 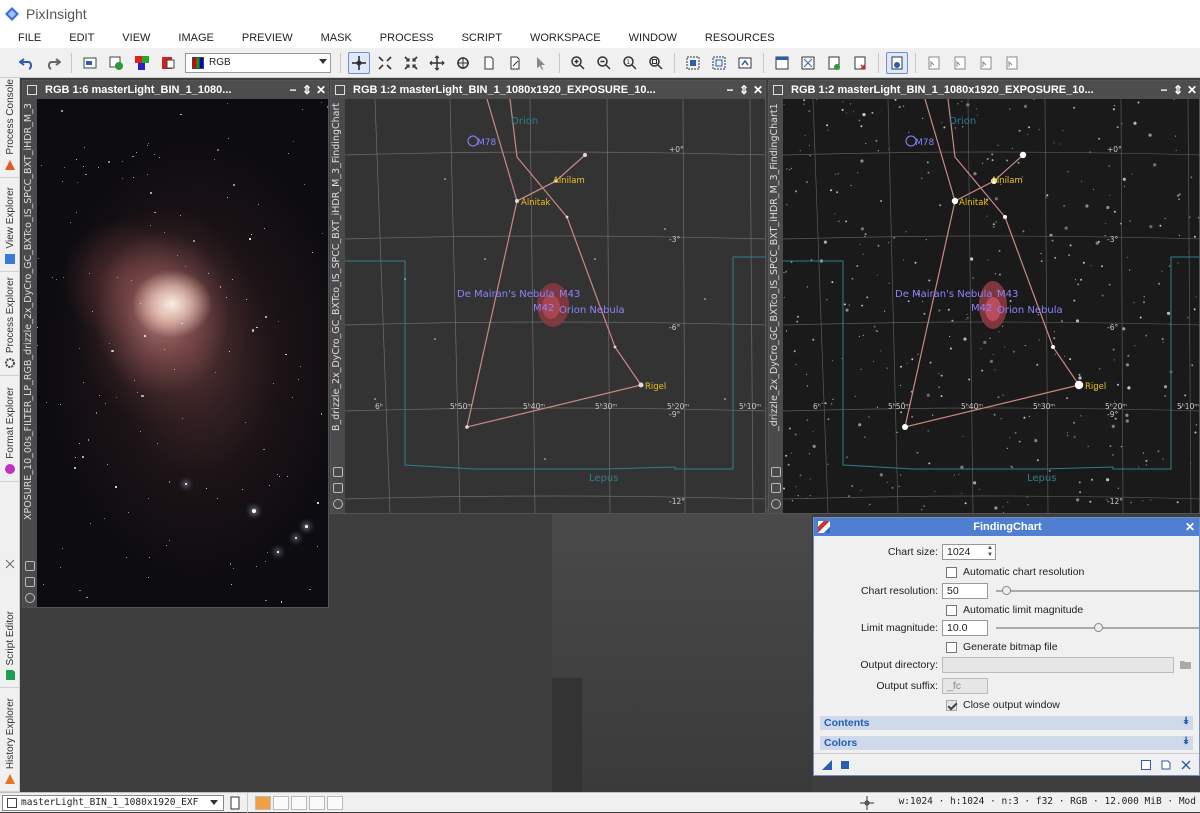 I want to click on menu-mask: MASK, so click(x=336, y=38).